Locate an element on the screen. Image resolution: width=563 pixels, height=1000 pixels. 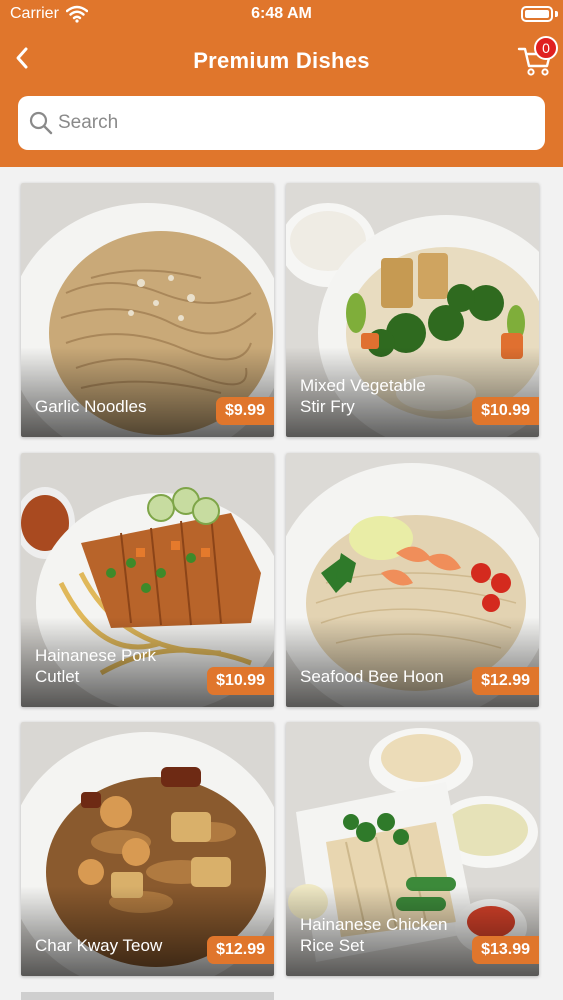
page-title: Premium Dishes is located at coordinates (281, 60).